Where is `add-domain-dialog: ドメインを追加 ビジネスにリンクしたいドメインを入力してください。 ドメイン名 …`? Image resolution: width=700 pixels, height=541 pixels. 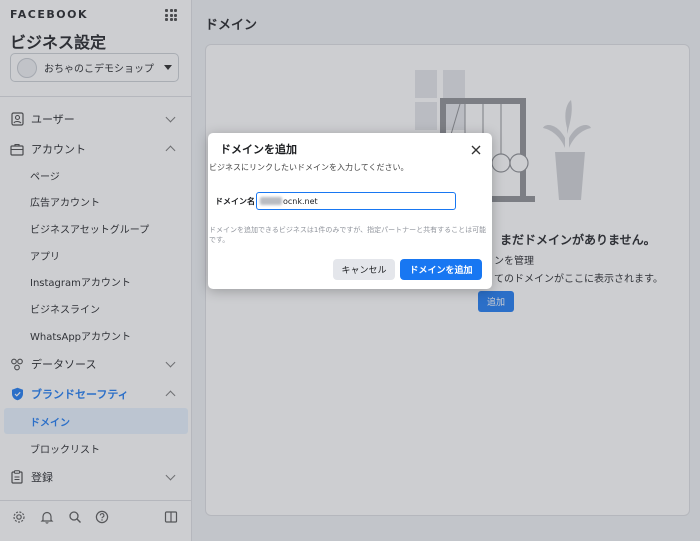
add-domain-dialog: ドメインを追加 ビジネスにリンクしたいドメインを入力してください。 ドメイン名 … is located at coordinates (350, 211).